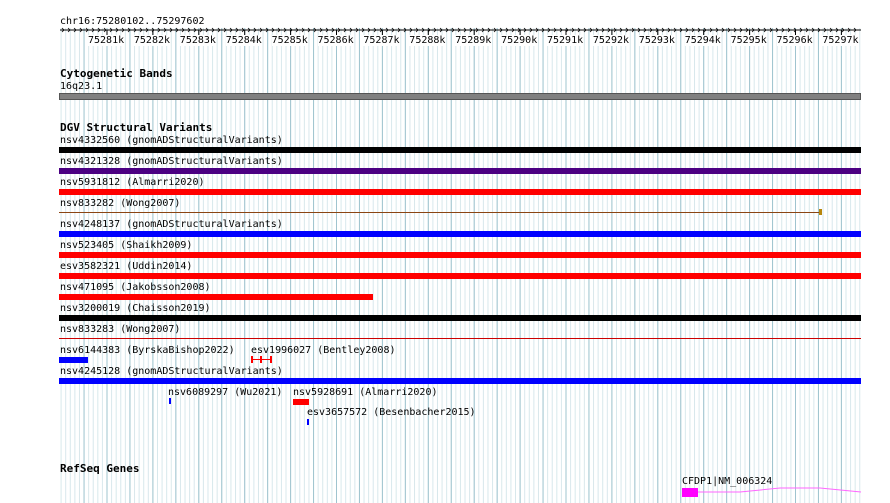 The height and width of the screenshot is (503, 890). Describe the element at coordinates (289, 40) in the screenshot. I see `ruler-tick-label: 75285k` at that location.